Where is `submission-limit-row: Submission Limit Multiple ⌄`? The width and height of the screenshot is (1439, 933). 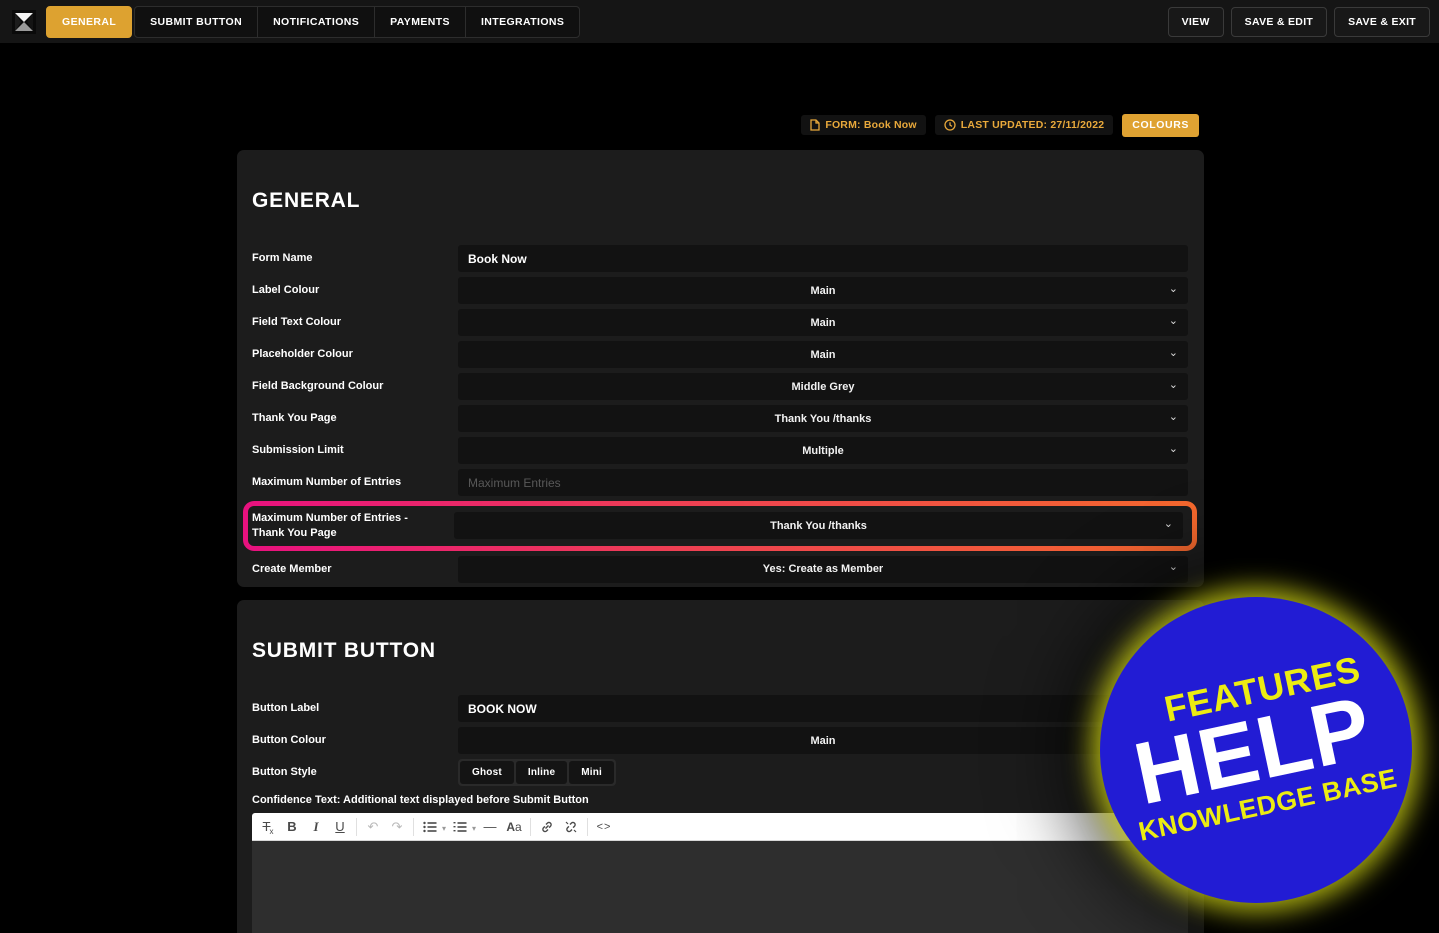 submission-limit-row: Submission Limit Multiple ⌄ is located at coordinates (720, 450).